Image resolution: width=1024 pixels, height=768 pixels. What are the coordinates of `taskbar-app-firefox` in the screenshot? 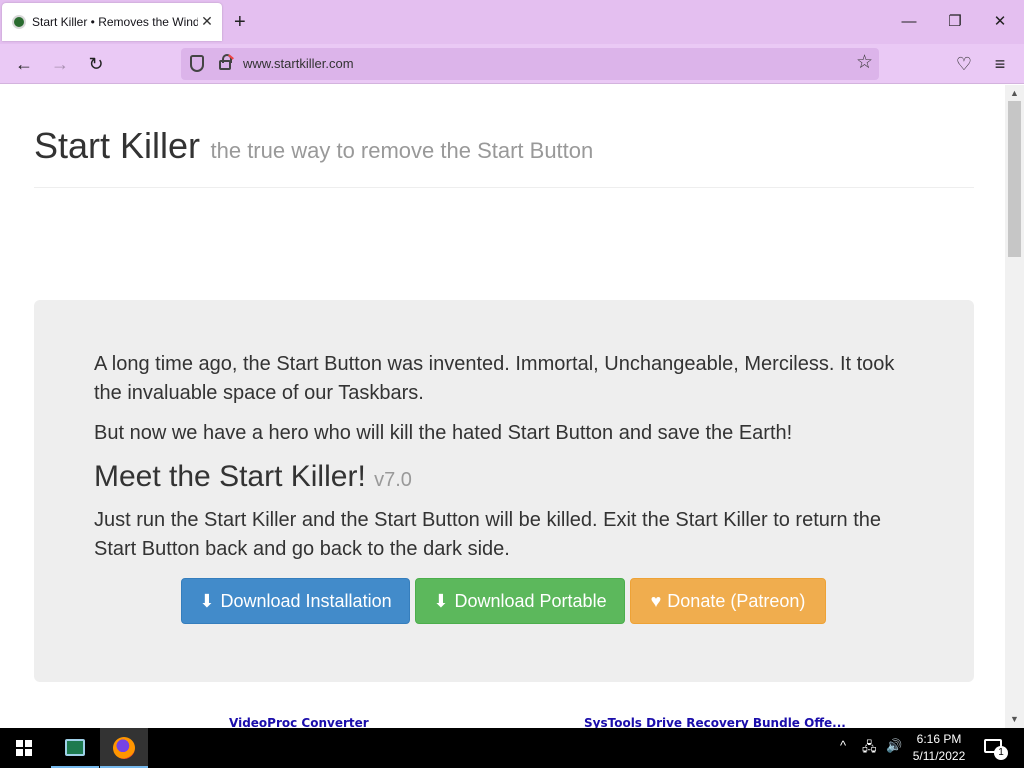 It's located at (124, 748).